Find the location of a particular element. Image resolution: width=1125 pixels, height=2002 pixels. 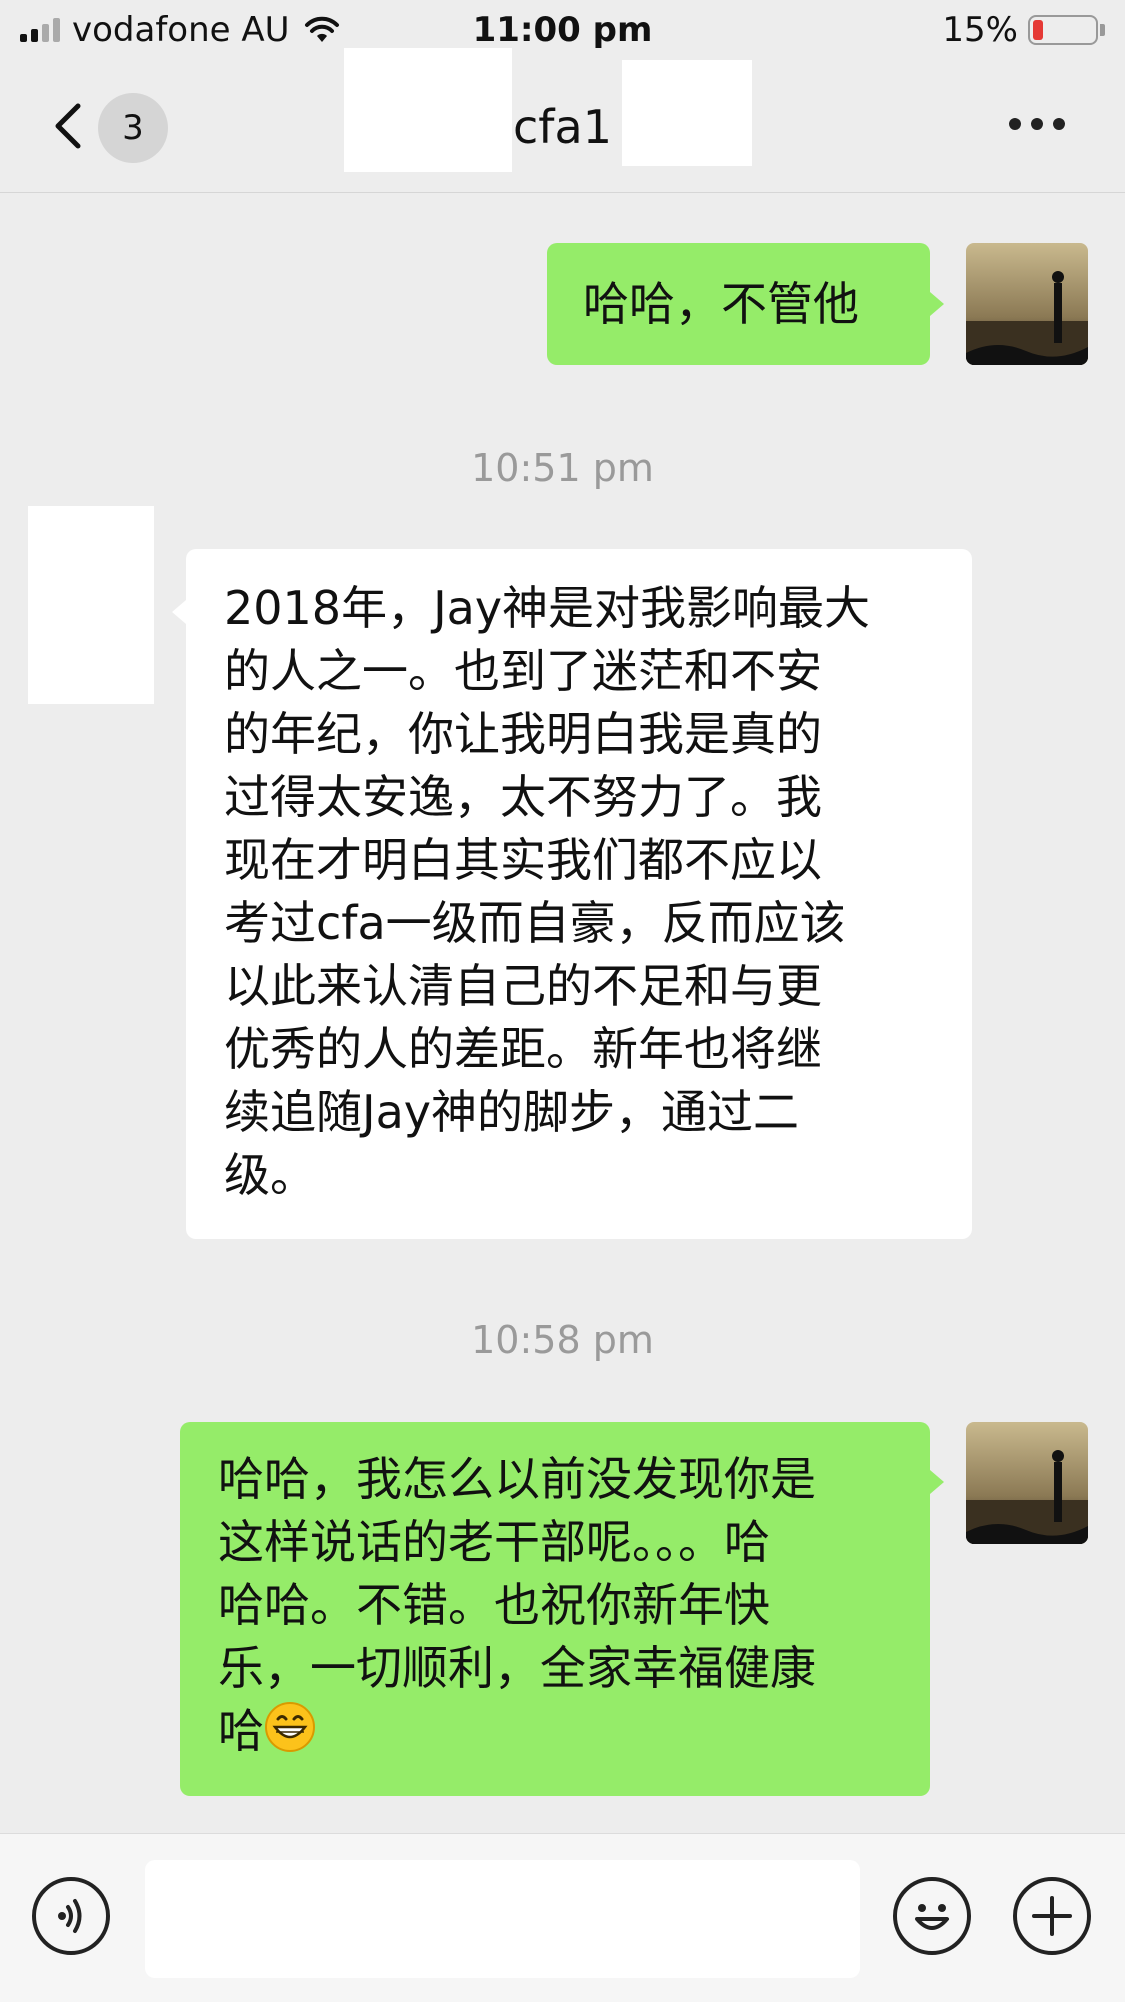

redacted-avatar is located at coordinates (91, 605).